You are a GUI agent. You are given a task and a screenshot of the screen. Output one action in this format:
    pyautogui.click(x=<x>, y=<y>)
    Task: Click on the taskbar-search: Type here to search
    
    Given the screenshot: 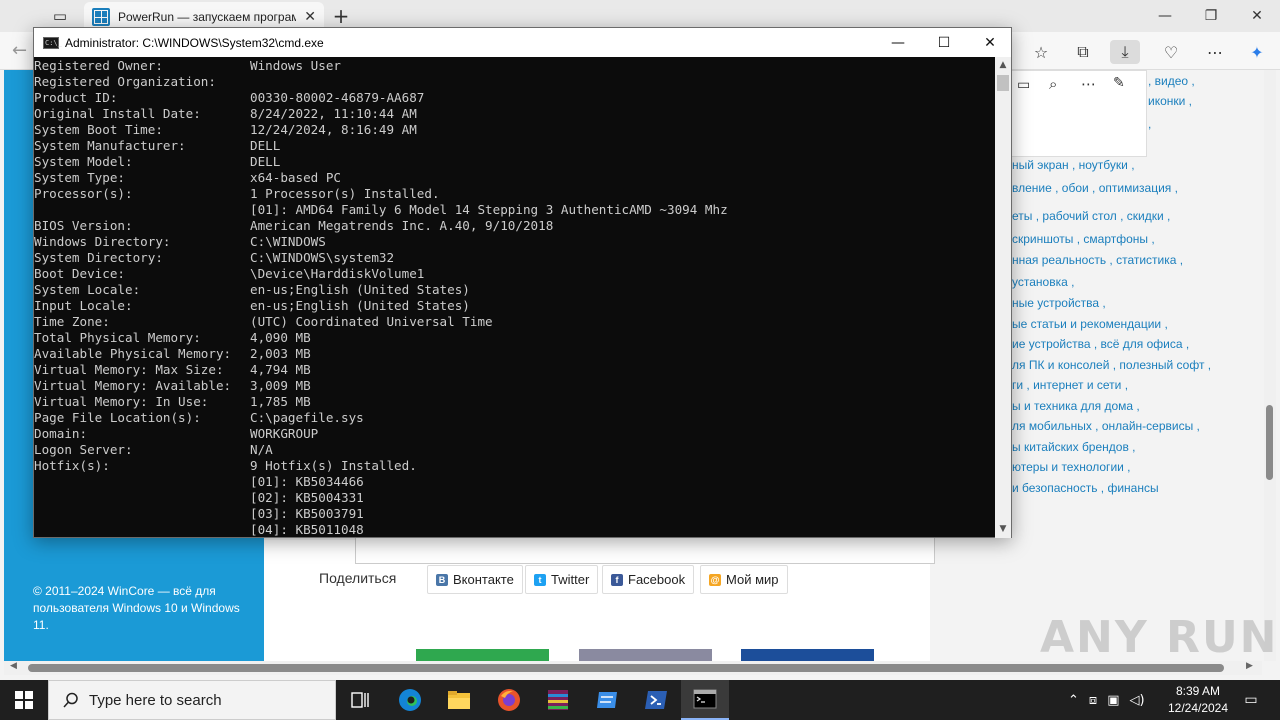 What is the action you would take?
    pyautogui.click(x=192, y=700)
    